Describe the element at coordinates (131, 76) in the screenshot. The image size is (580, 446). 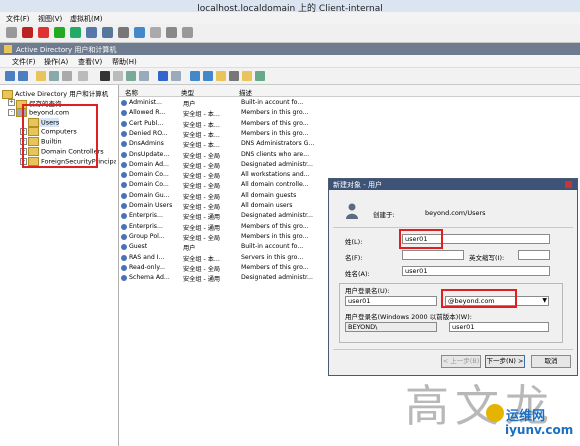
I see `refresh-icon` at that location.